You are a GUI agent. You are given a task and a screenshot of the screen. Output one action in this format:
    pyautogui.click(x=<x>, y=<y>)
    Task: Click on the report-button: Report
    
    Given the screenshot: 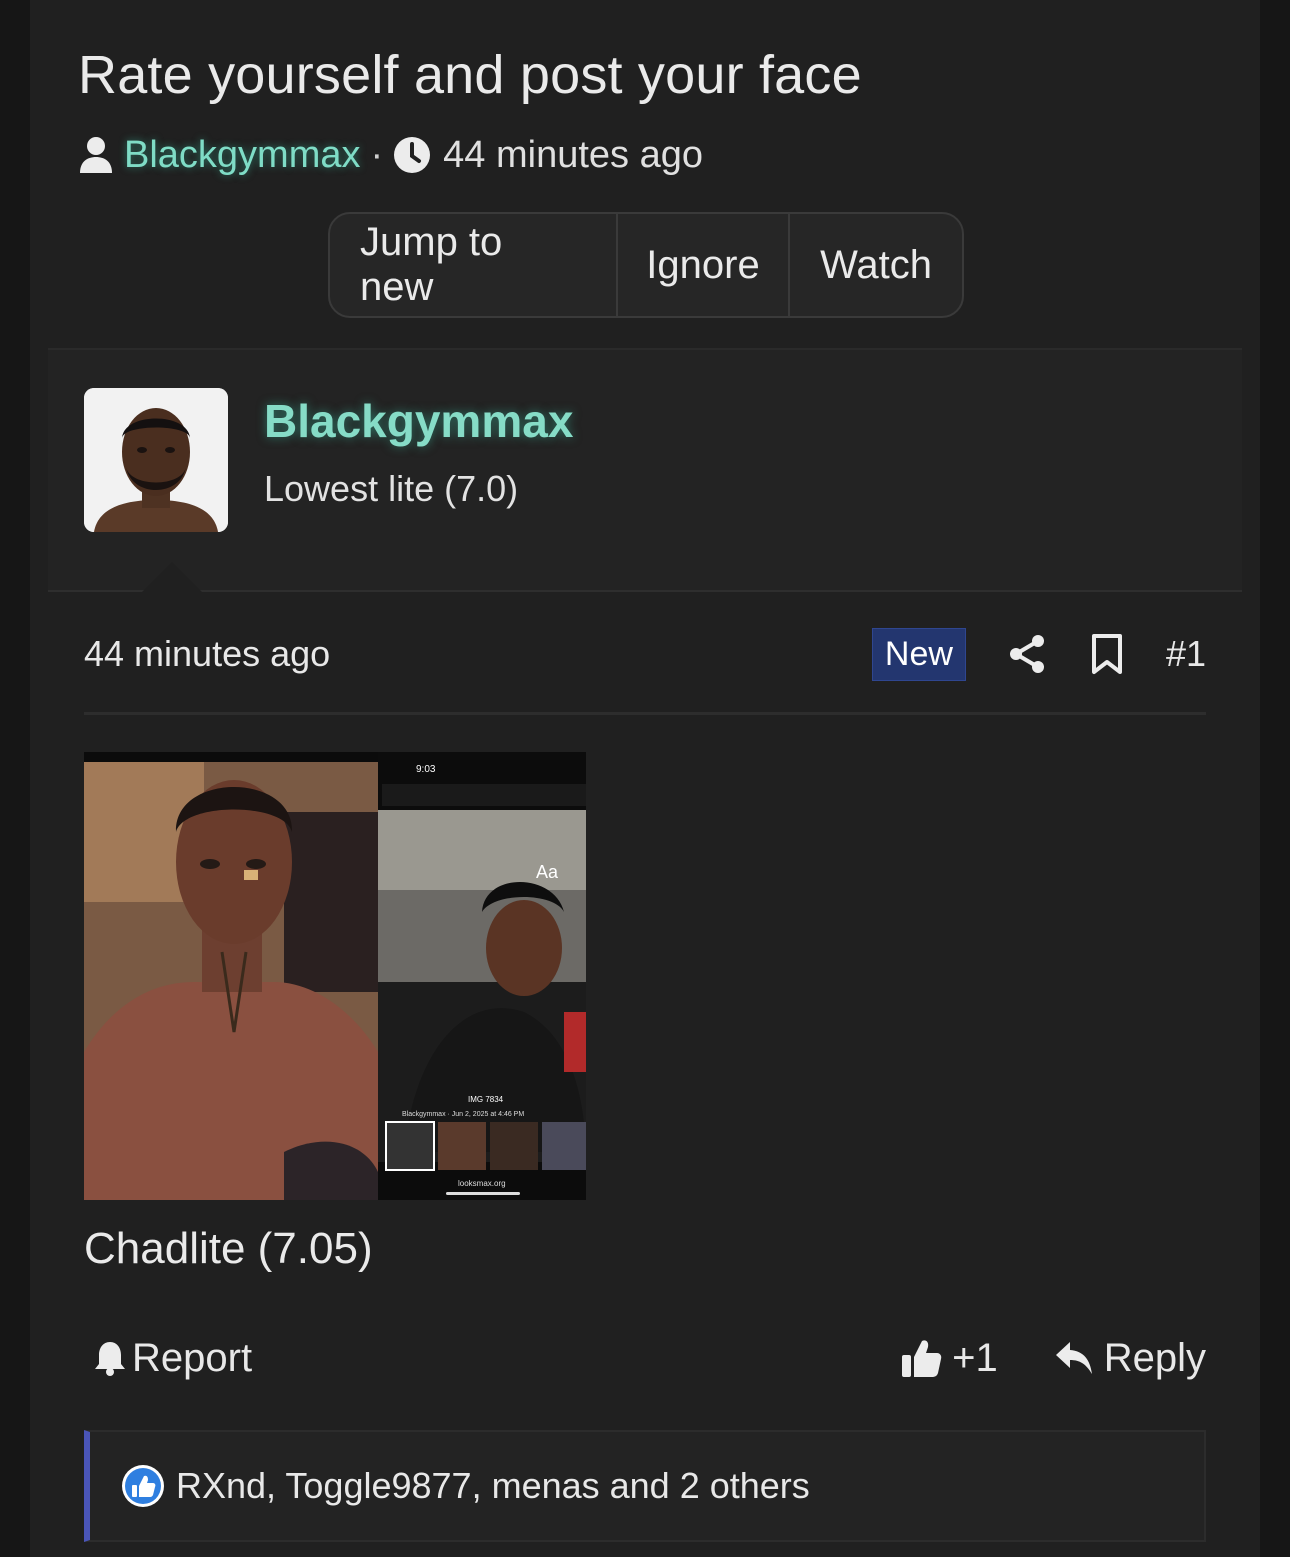 What is the action you would take?
    pyautogui.click(x=168, y=1358)
    